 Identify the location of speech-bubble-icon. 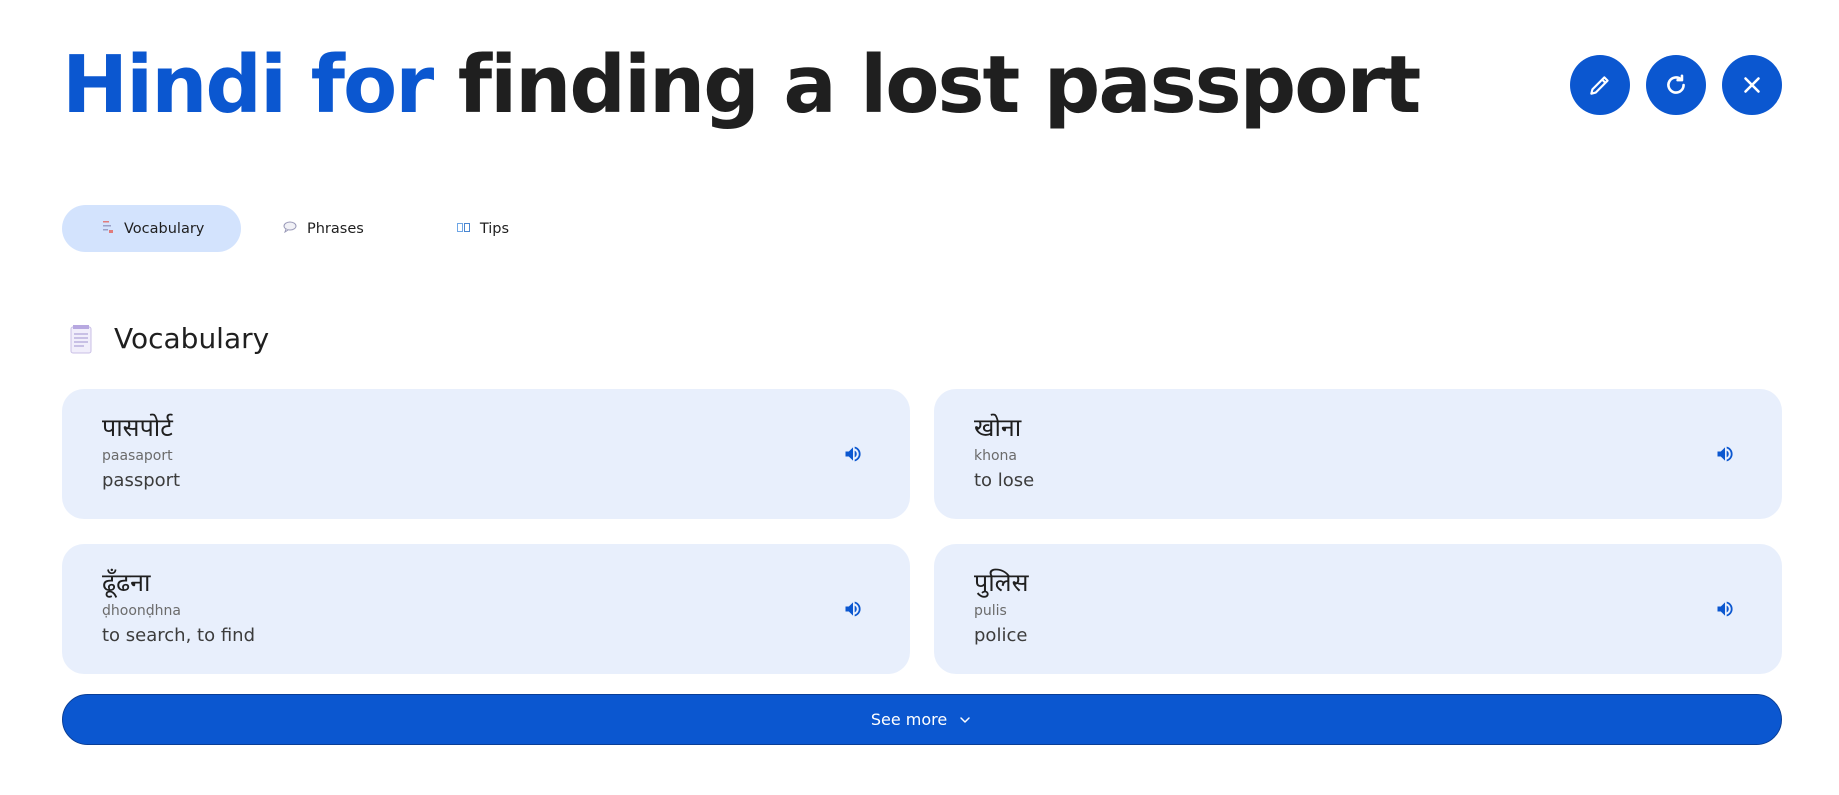
(290, 228).